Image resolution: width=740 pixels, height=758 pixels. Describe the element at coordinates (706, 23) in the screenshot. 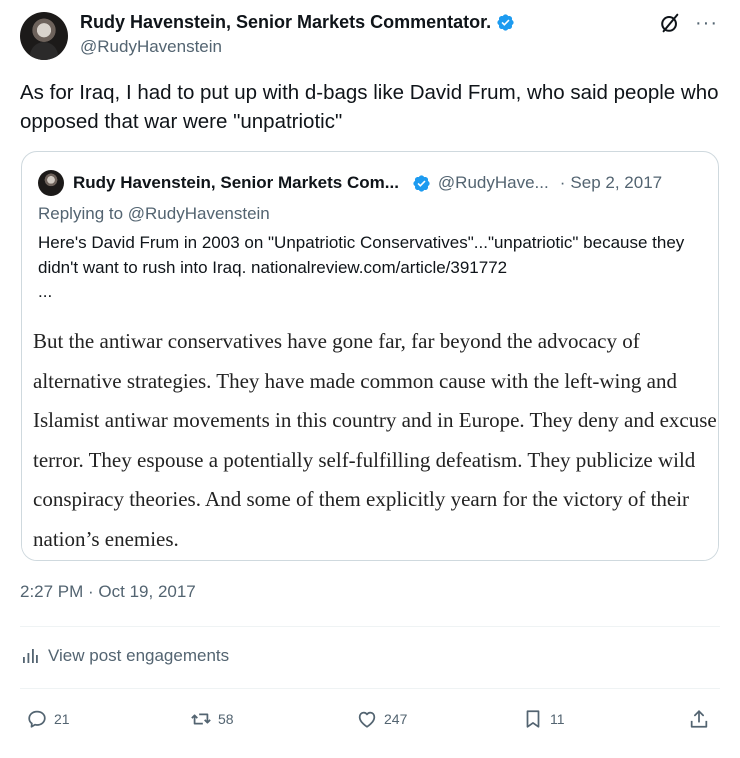

I see `more-icon: ···` at that location.